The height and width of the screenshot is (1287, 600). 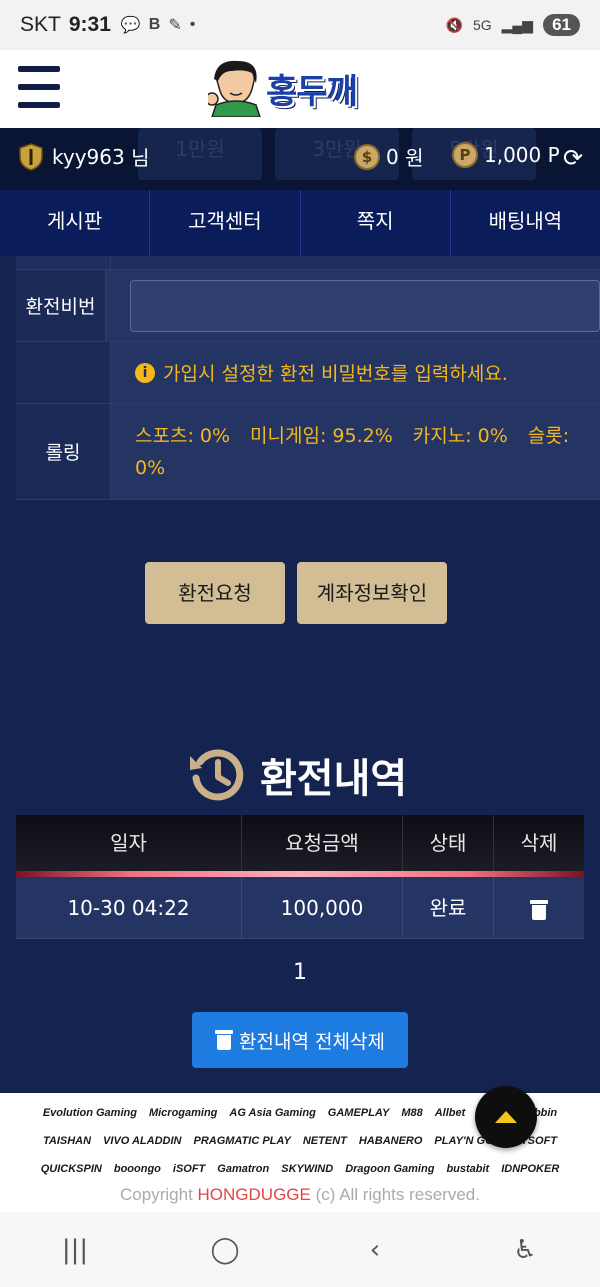 What do you see at coordinates (365, 305) in the screenshot?
I see `withdraw-password-input` at bounding box center [365, 305].